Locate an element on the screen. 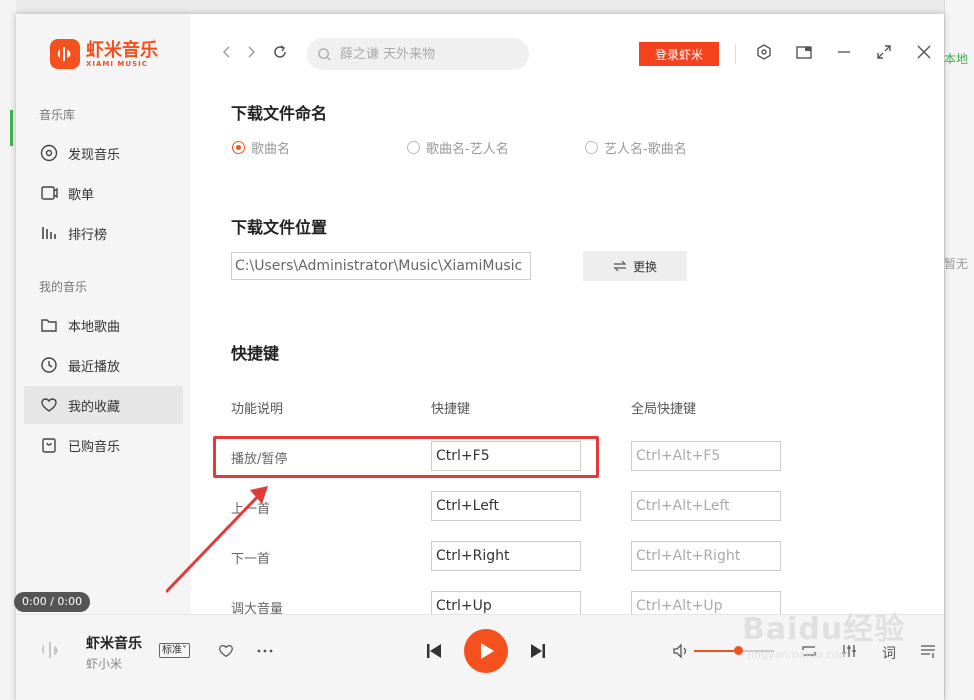  sidebar-item-favorites: 我的收藏 is located at coordinates (103, 405).